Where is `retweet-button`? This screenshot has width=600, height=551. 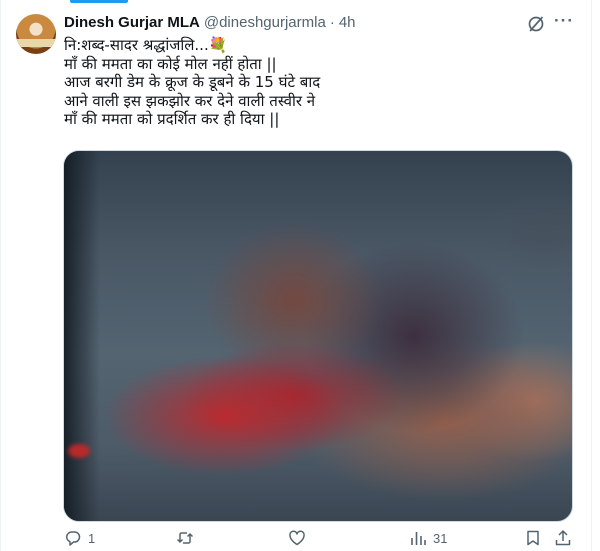 retweet-button is located at coordinates (188, 538).